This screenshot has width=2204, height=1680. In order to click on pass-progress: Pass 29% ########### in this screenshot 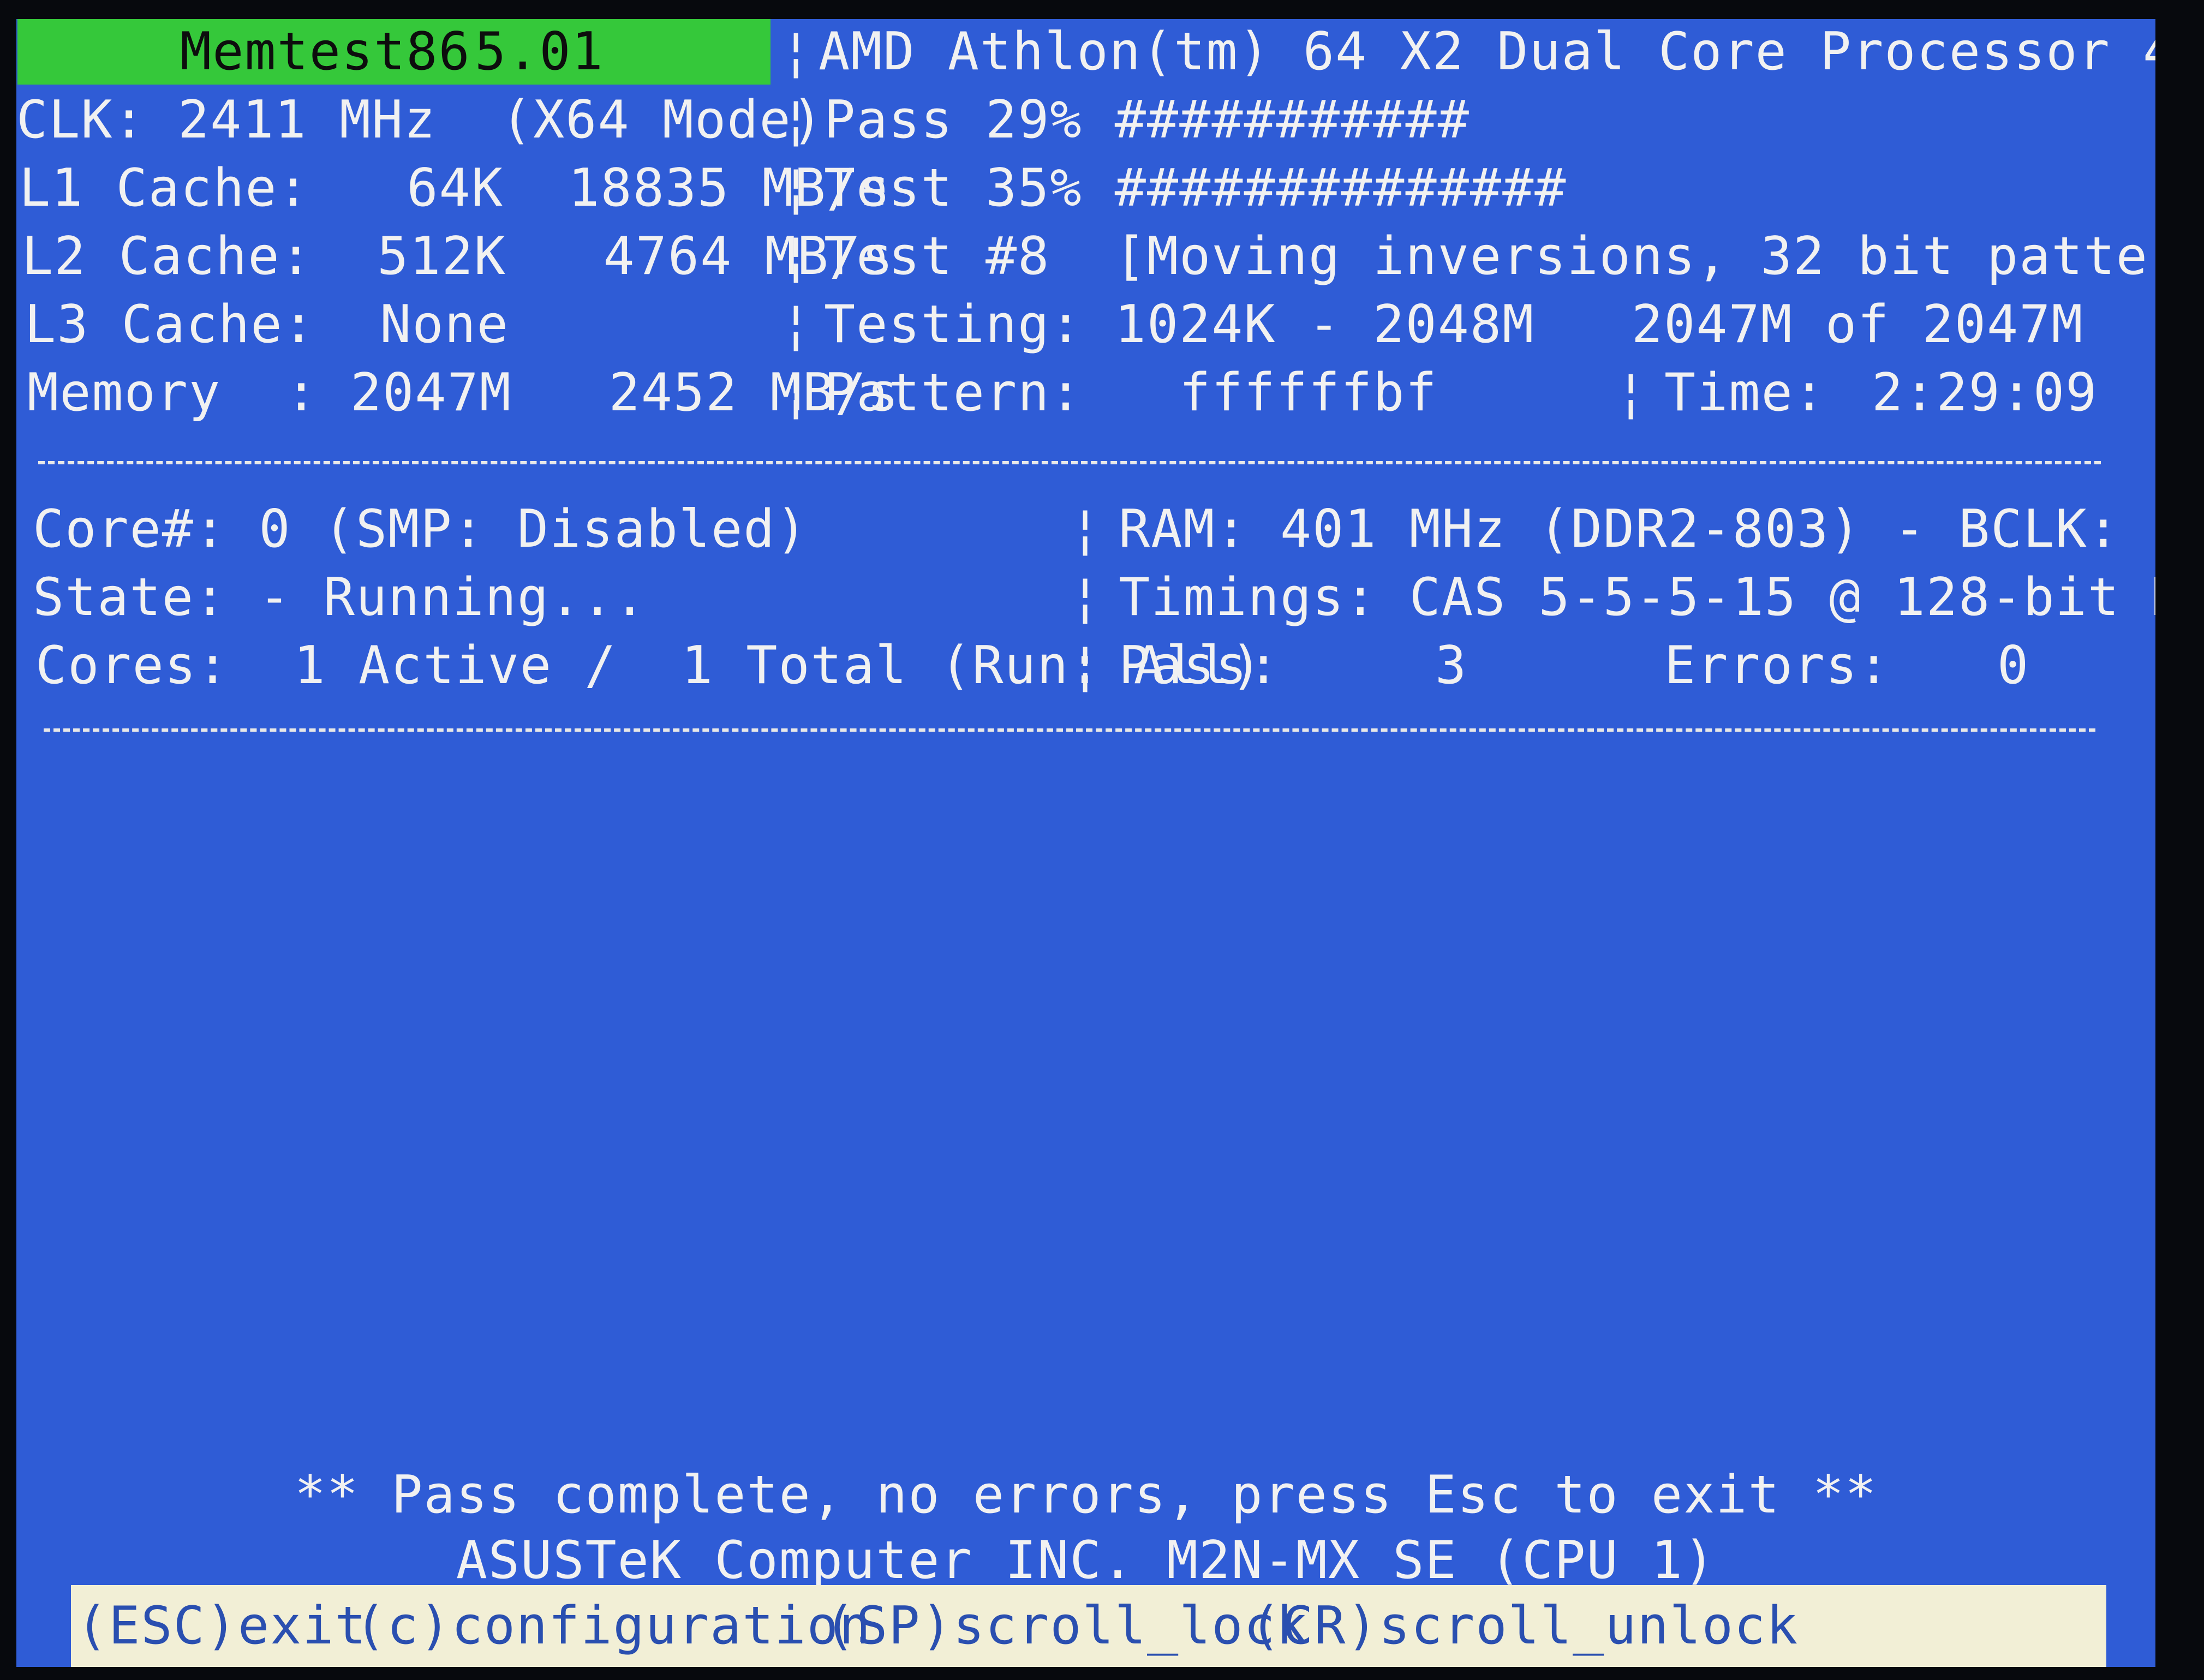, I will do `click(1147, 120)`.